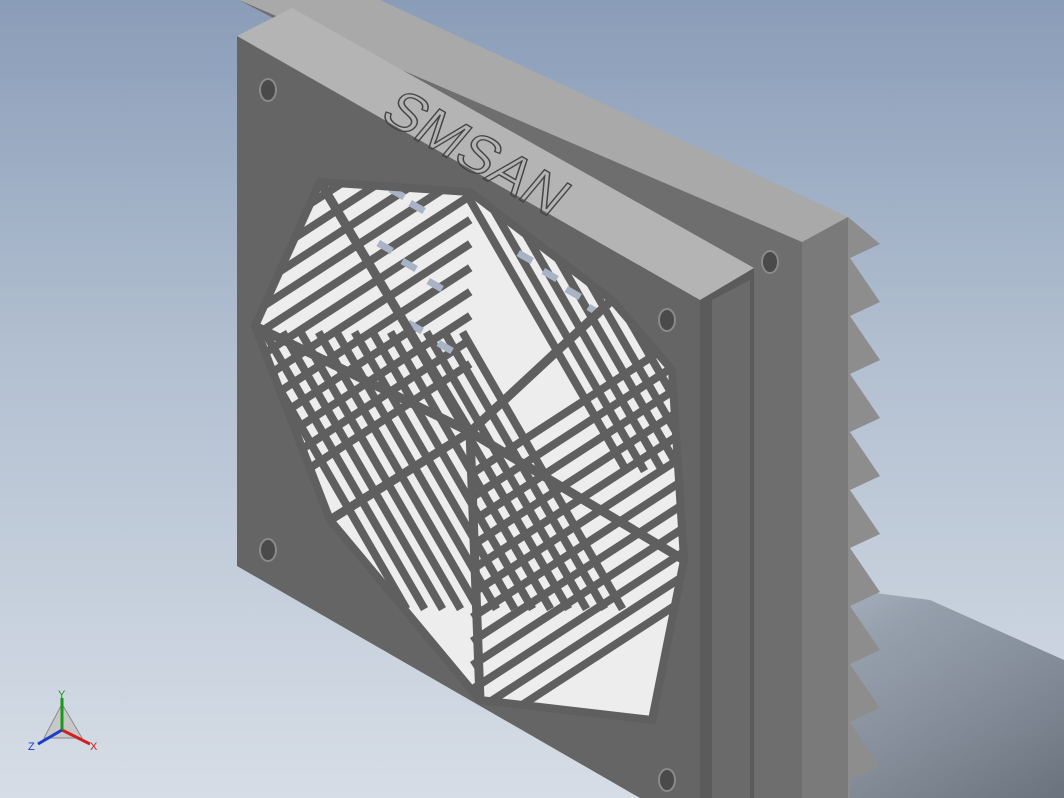  I want to click on frame-side-inner, so click(731, 539).